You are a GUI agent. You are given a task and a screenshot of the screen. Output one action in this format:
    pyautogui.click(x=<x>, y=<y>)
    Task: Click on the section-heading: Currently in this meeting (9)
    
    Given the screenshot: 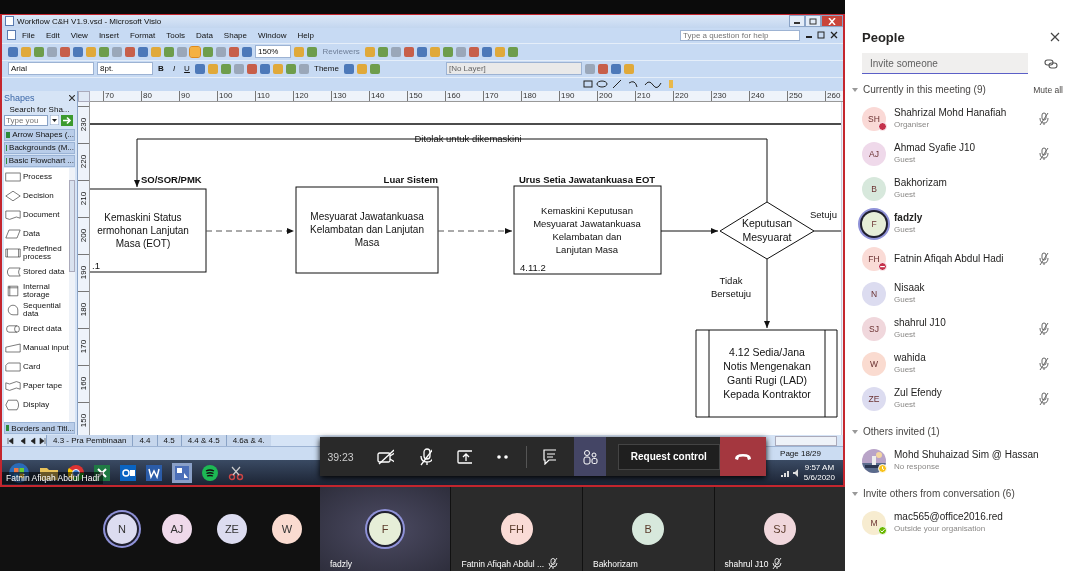 What is the action you would take?
    pyautogui.click(x=924, y=89)
    